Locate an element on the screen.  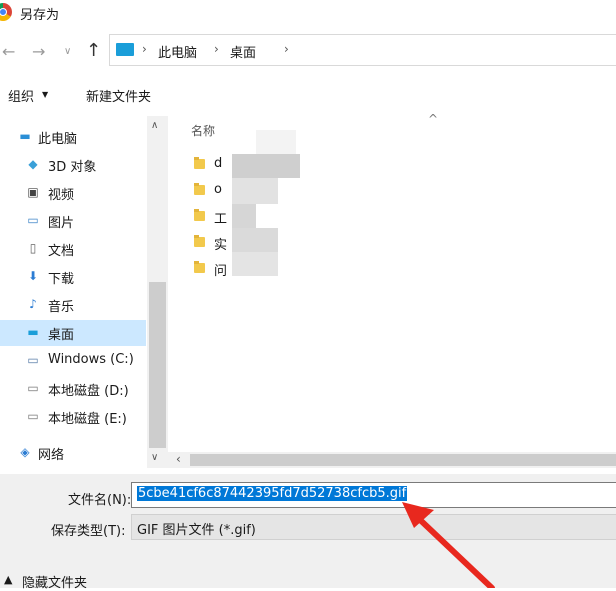
nav-item-this-pc: ▬ 此电脑 is located at coordinates (73, 137).